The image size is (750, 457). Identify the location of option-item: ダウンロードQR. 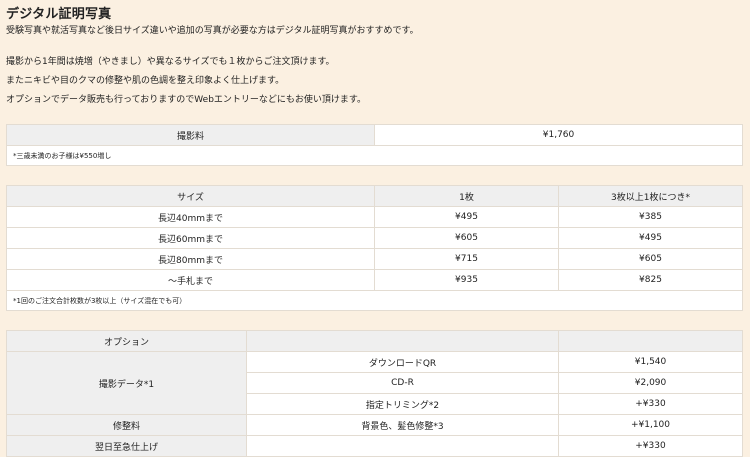
(402, 362).